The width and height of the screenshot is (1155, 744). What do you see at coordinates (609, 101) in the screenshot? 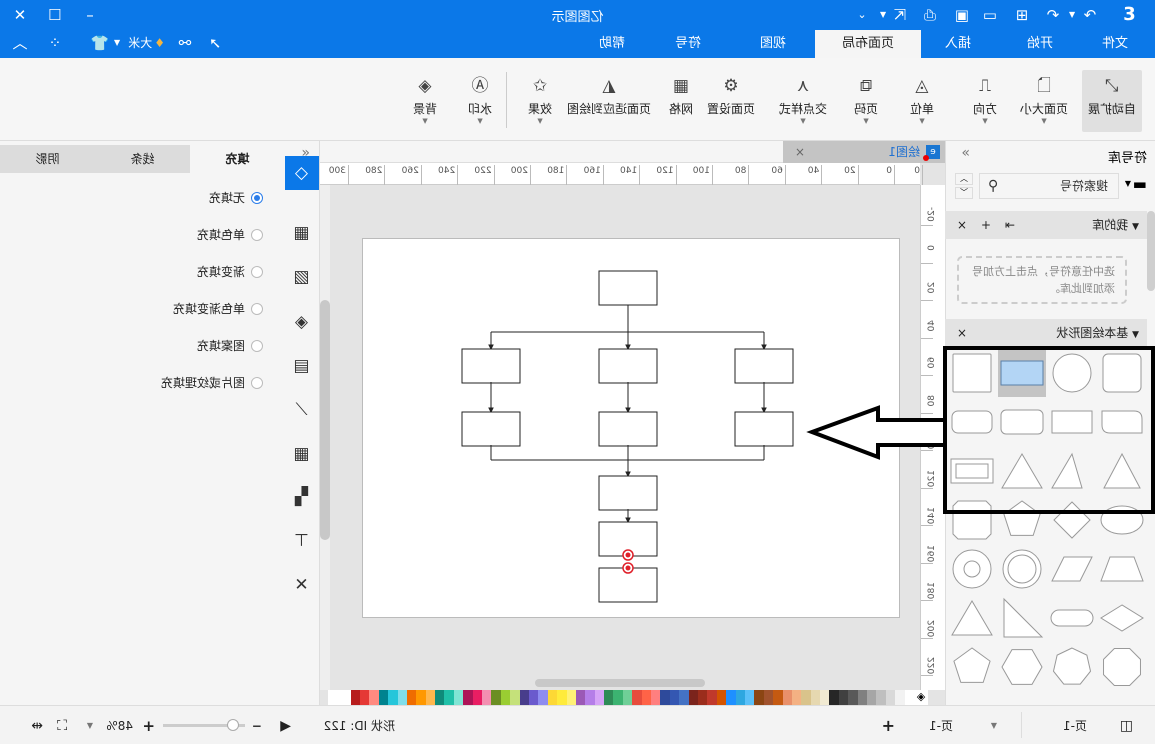
I see `ribbon-button-8: ◭ 页面适应到绘图` at bounding box center [609, 101].